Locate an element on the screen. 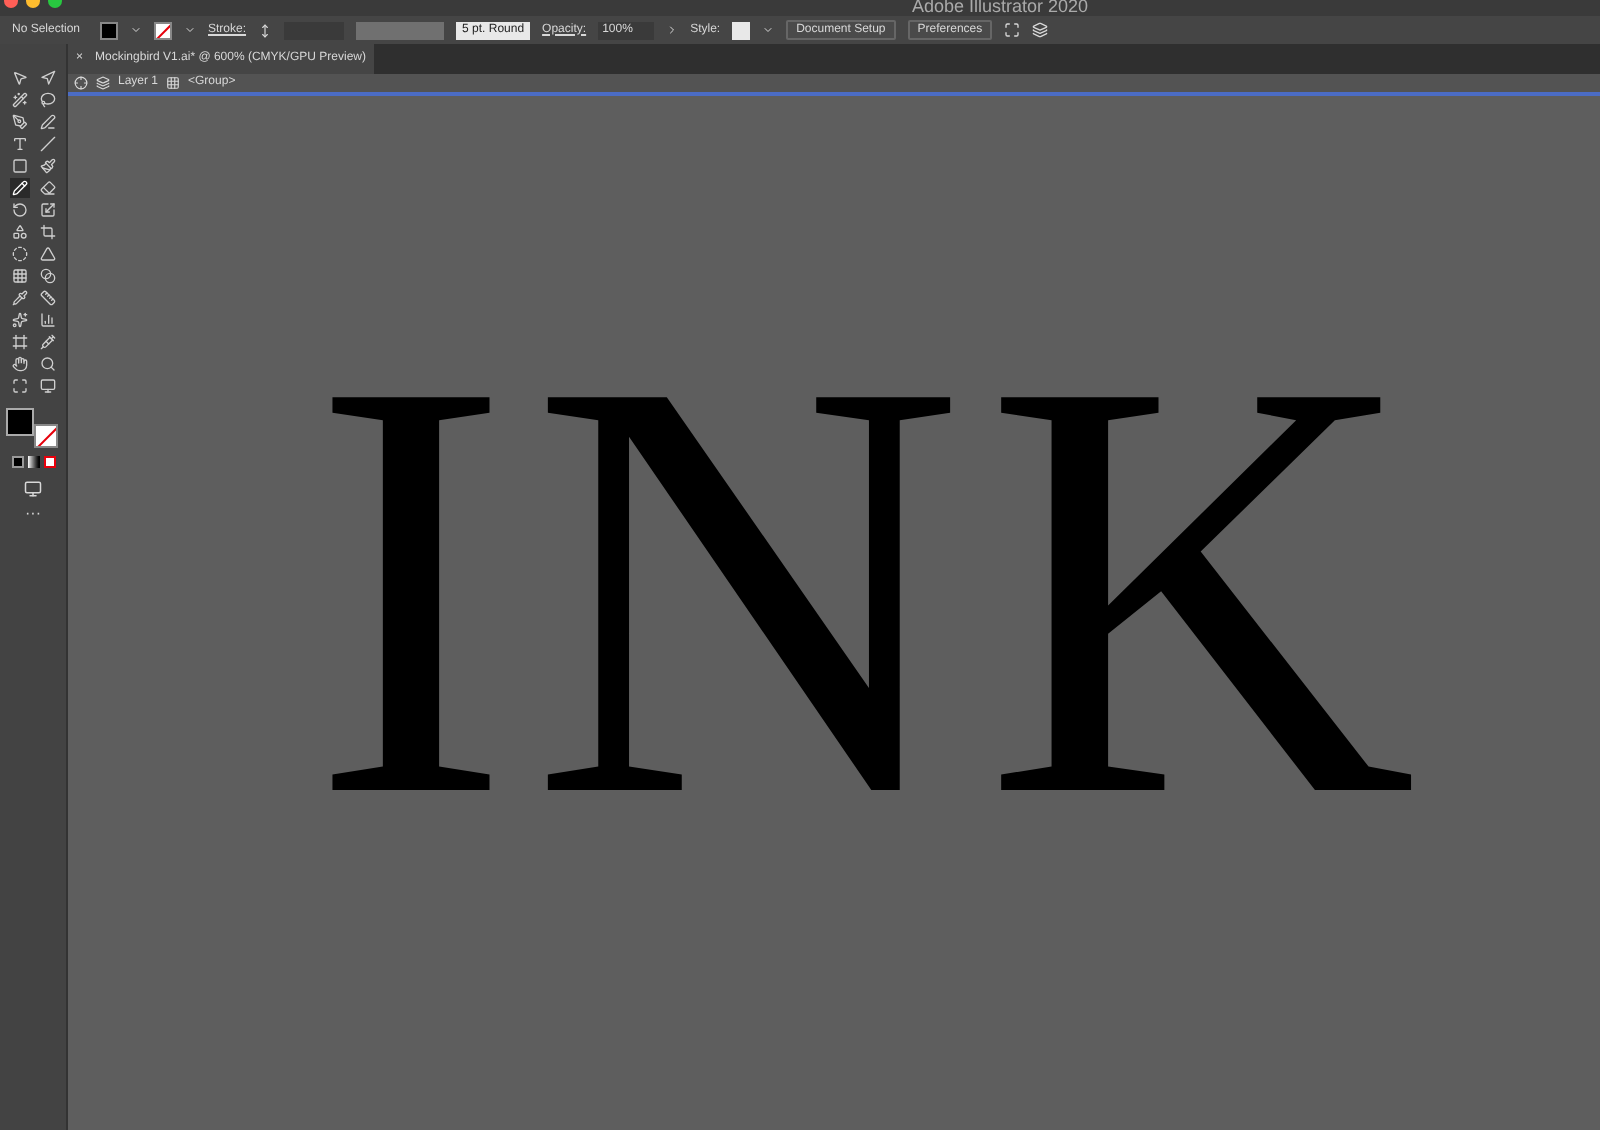 The width and height of the screenshot is (1600, 1130). arrow-pointer-icon is located at coordinates (19, 78).